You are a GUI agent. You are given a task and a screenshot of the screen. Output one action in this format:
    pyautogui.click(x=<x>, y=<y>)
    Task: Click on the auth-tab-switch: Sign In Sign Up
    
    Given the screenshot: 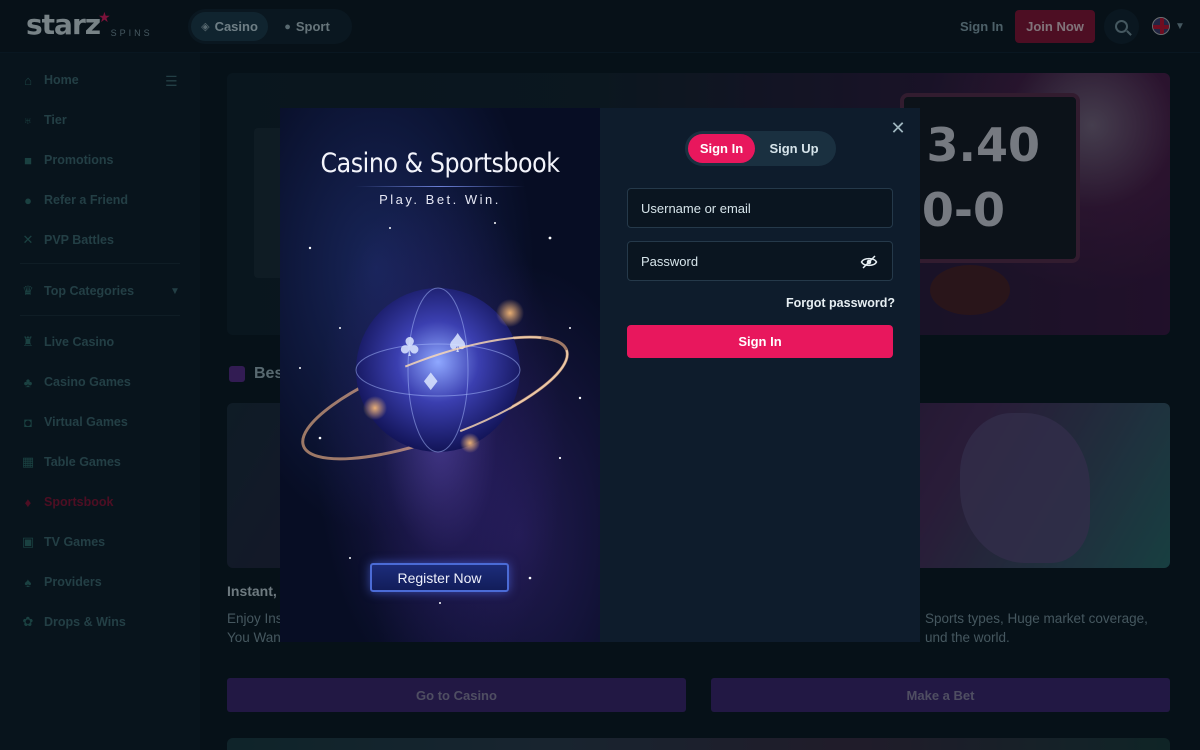 What is the action you would take?
    pyautogui.click(x=760, y=148)
    